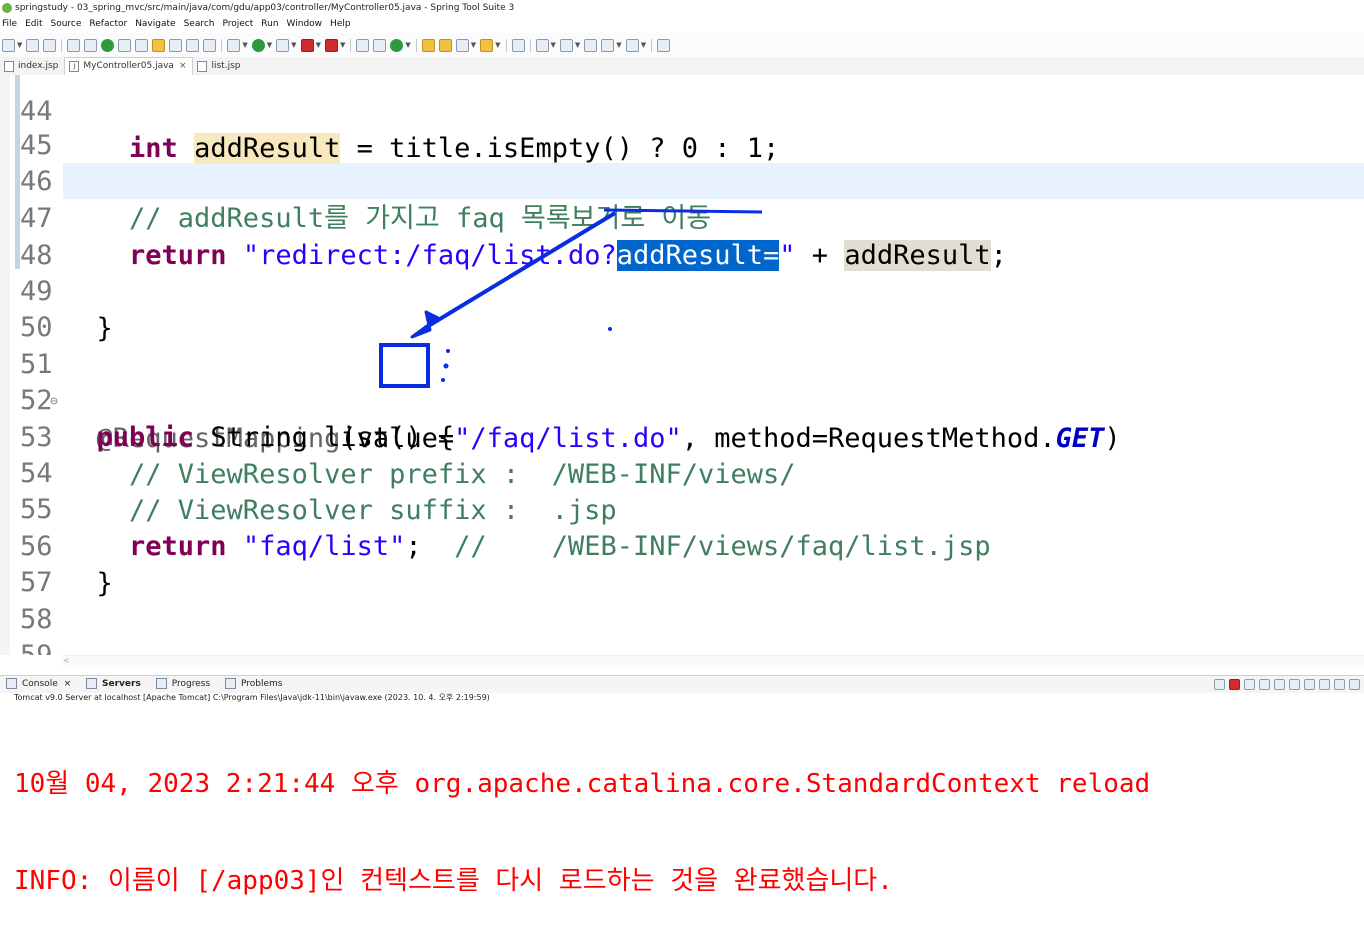  I want to click on refresh-icon, so click(125, 45).